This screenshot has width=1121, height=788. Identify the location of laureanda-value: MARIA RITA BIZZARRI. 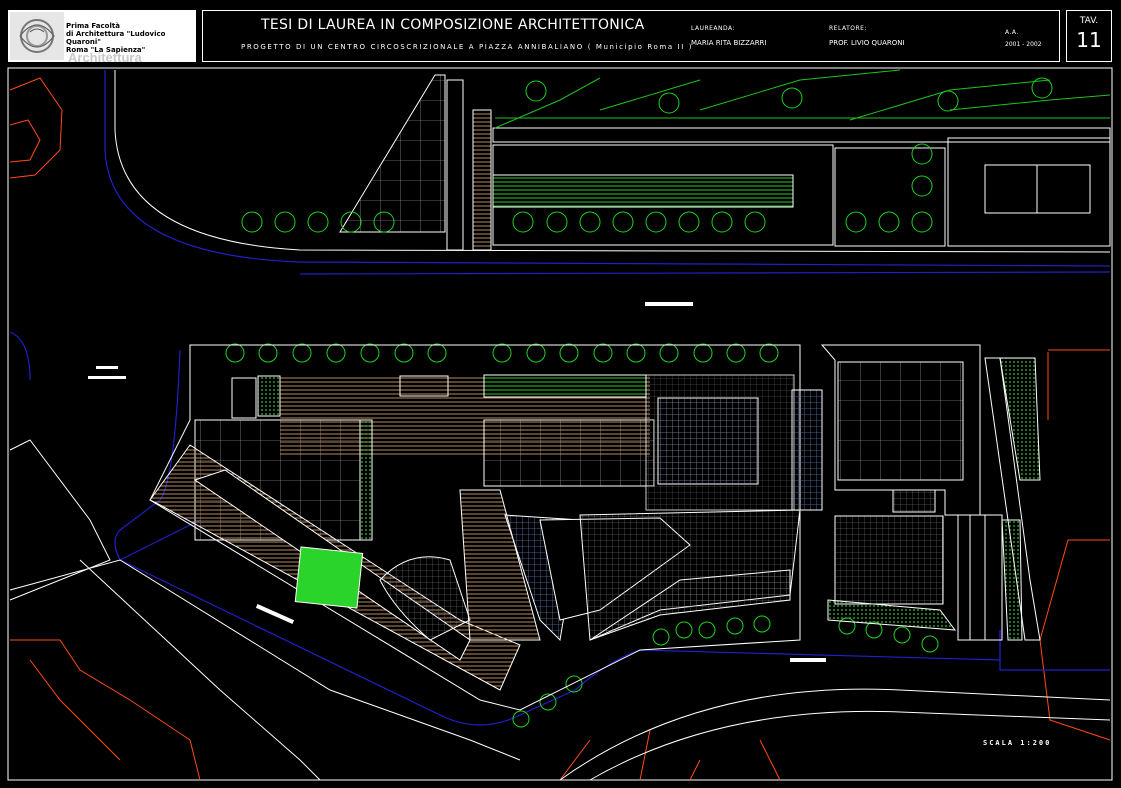
(729, 43).